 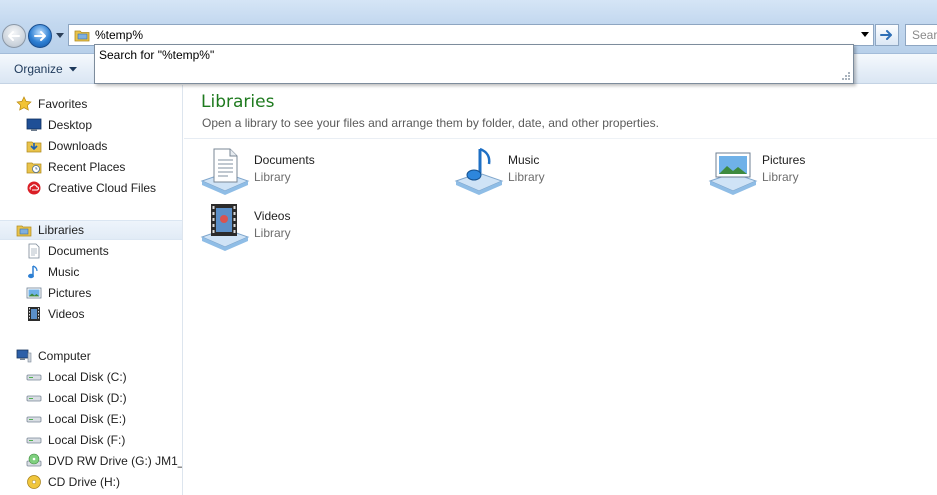 I want to click on sidebar-item-videos: Videos, so click(x=55, y=314).